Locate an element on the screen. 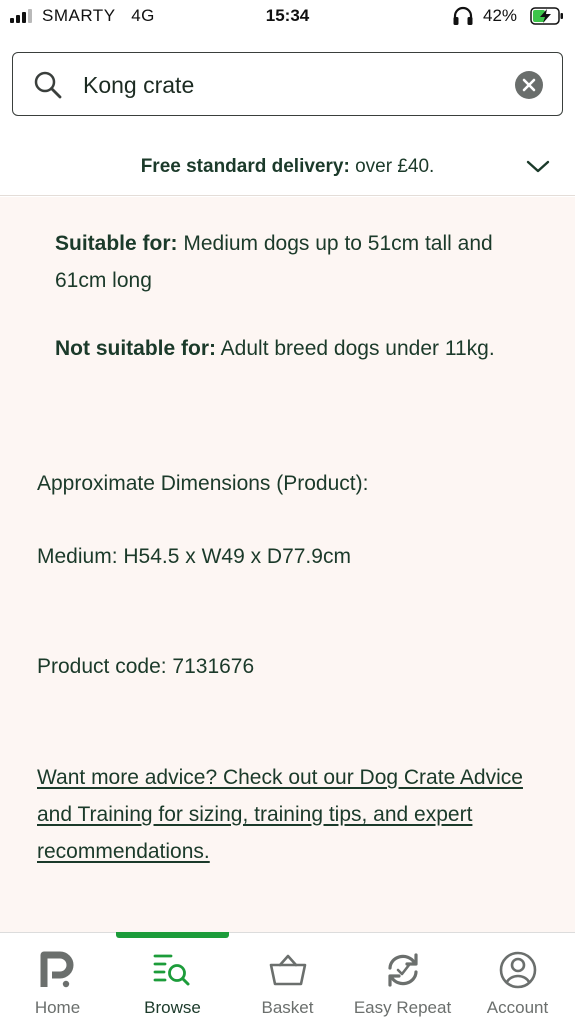 This screenshot has width=575, height=1024. tab-easy-repeat: Easy Repeat is located at coordinates (402, 978).